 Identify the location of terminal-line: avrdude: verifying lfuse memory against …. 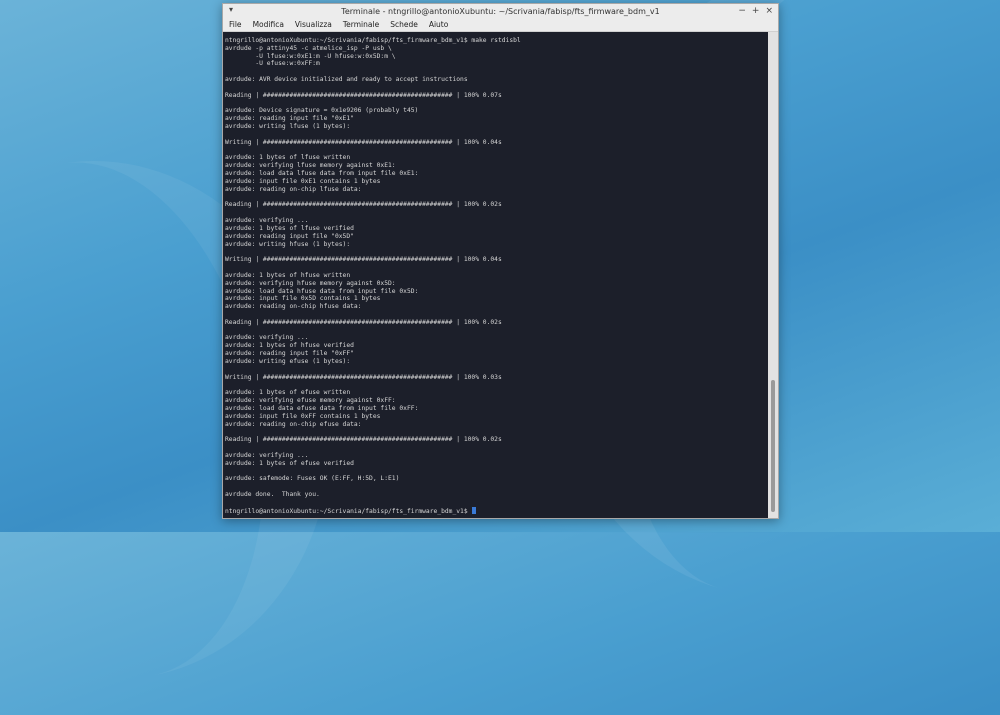
(496, 166).